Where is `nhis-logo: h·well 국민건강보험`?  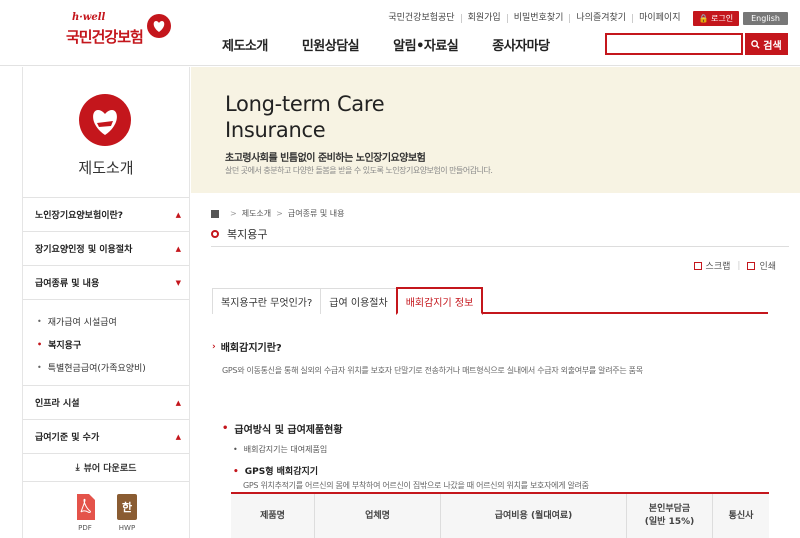
nhis-logo: h·well 국민건강보험 is located at coordinates (121, 32).